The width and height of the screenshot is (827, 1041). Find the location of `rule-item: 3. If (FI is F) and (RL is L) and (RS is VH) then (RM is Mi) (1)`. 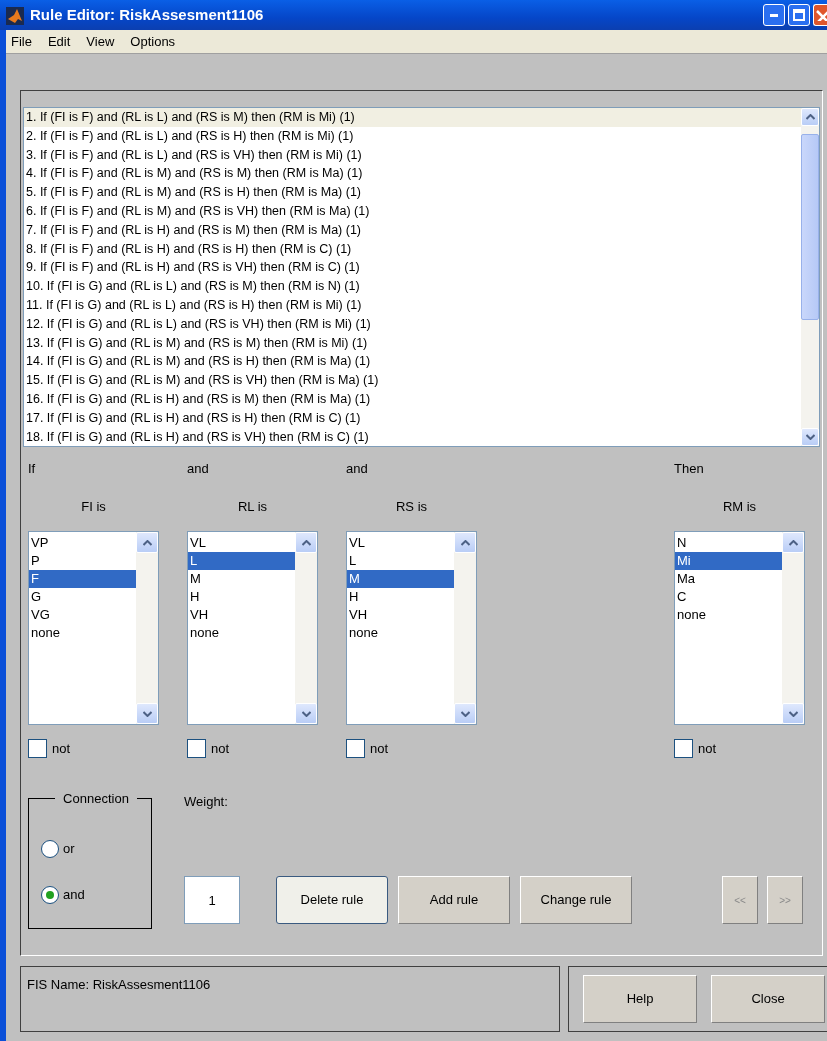

rule-item: 3. If (FI is F) and (RL is L) and (RS is VH) then (RM is Mi) (1) is located at coordinates (412, 155).